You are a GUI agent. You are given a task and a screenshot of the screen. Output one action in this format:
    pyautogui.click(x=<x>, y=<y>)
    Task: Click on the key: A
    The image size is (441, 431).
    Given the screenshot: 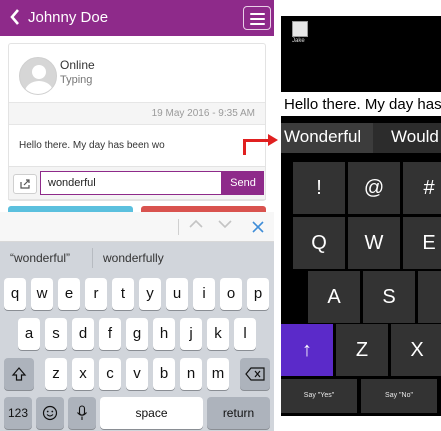 What is the action you would take?
    pyautogui.click(x=334, y=297)
    